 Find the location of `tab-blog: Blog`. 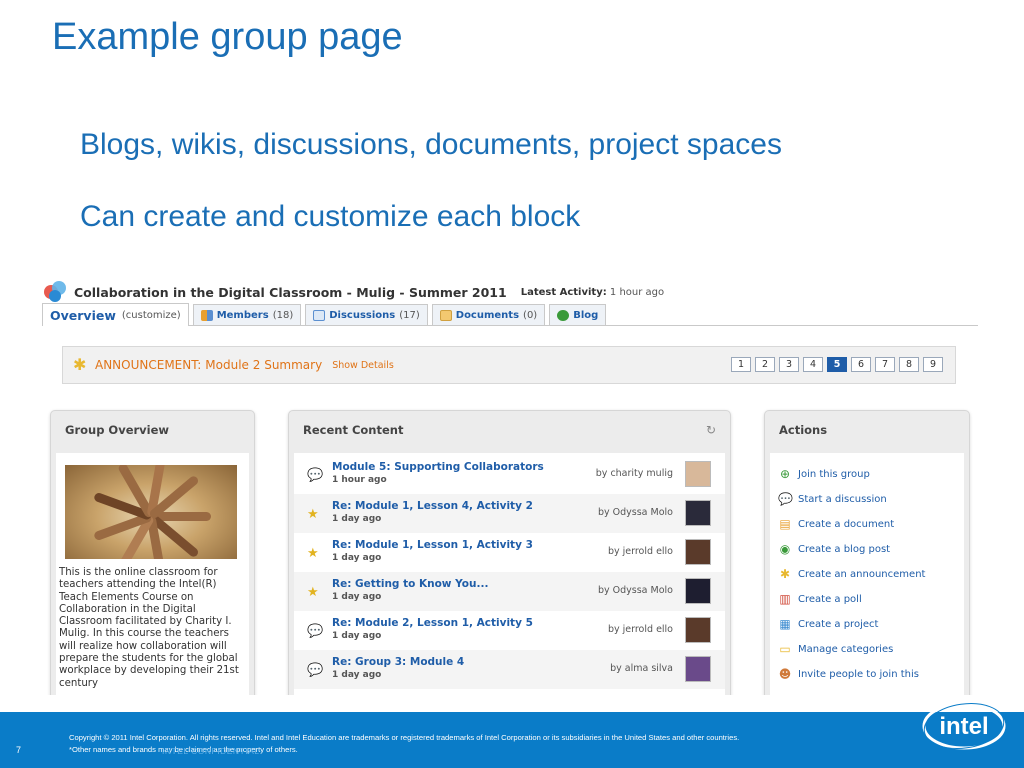

tab-blog: Blog is located at coordinates (578, 314).